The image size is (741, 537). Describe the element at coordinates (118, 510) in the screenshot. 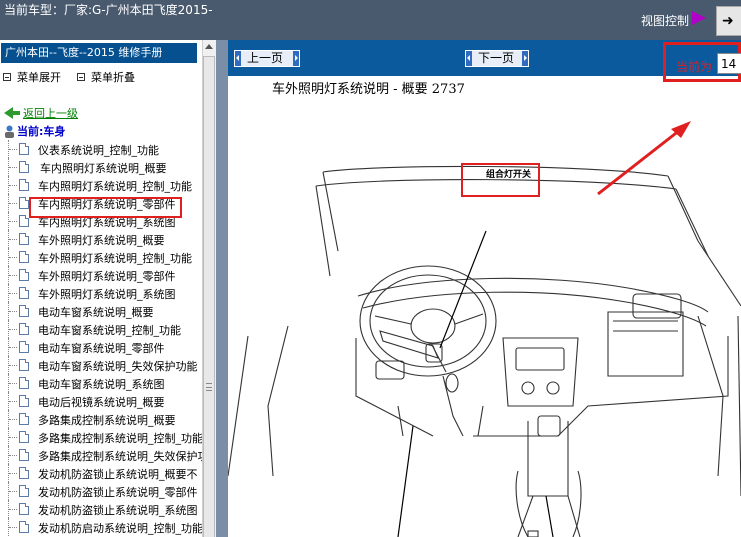

I see `tree-item-label: 发动机防盗锁止系统说明_系统图` at that location.